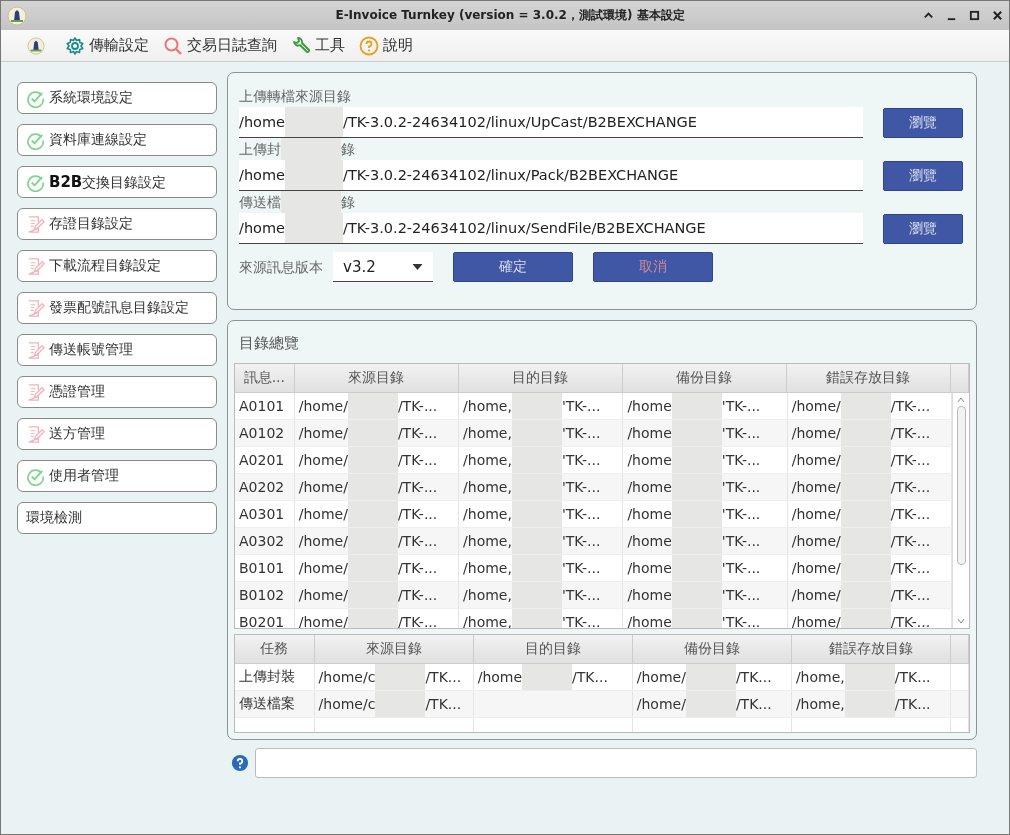 The width and height of the screenshot is (1010, 835). Describe the element at coordinates (275, 649) in the screenshot. I see `column-header: 任務` at that location.